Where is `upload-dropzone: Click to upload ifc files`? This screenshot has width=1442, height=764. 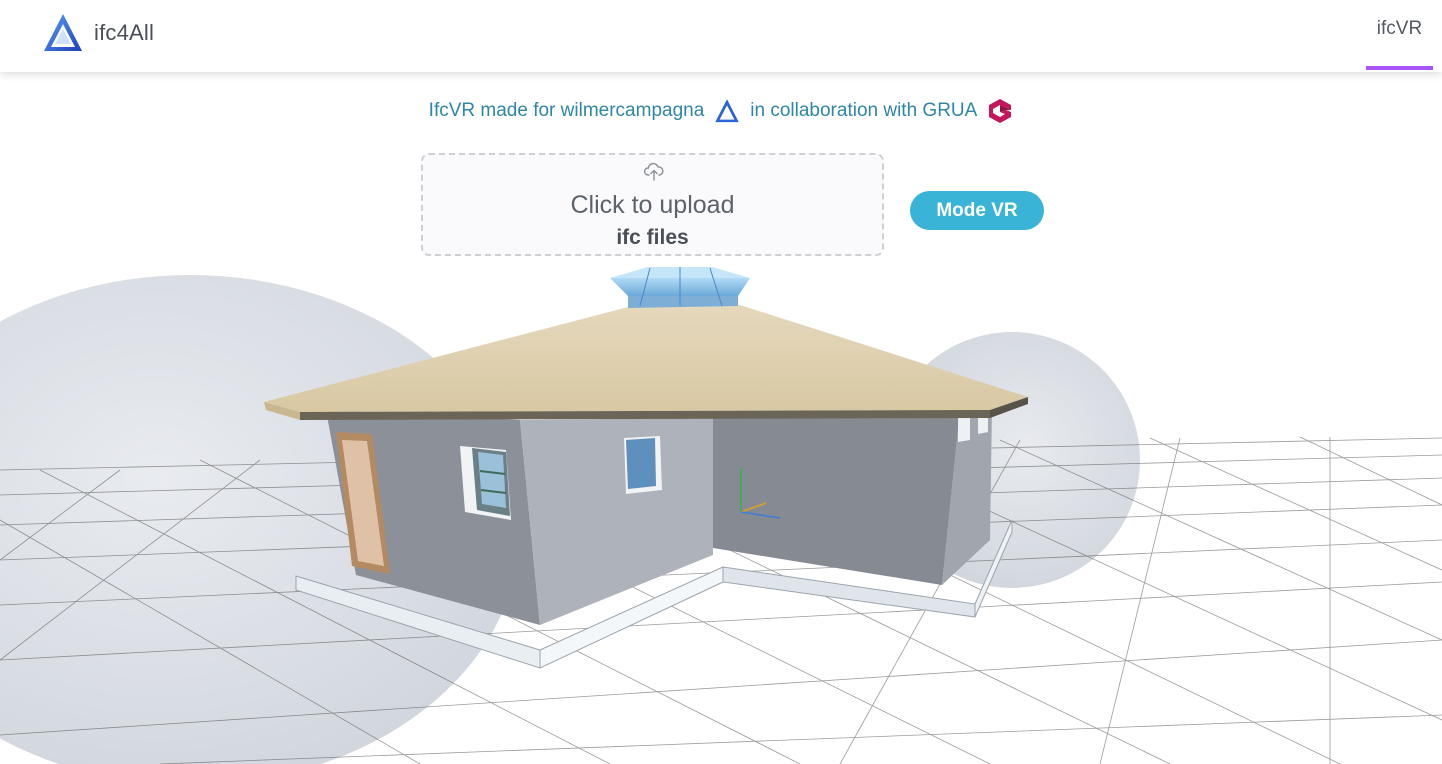
upload-dropzone: Click to upload ifc files is located at coordinates (652, 204).